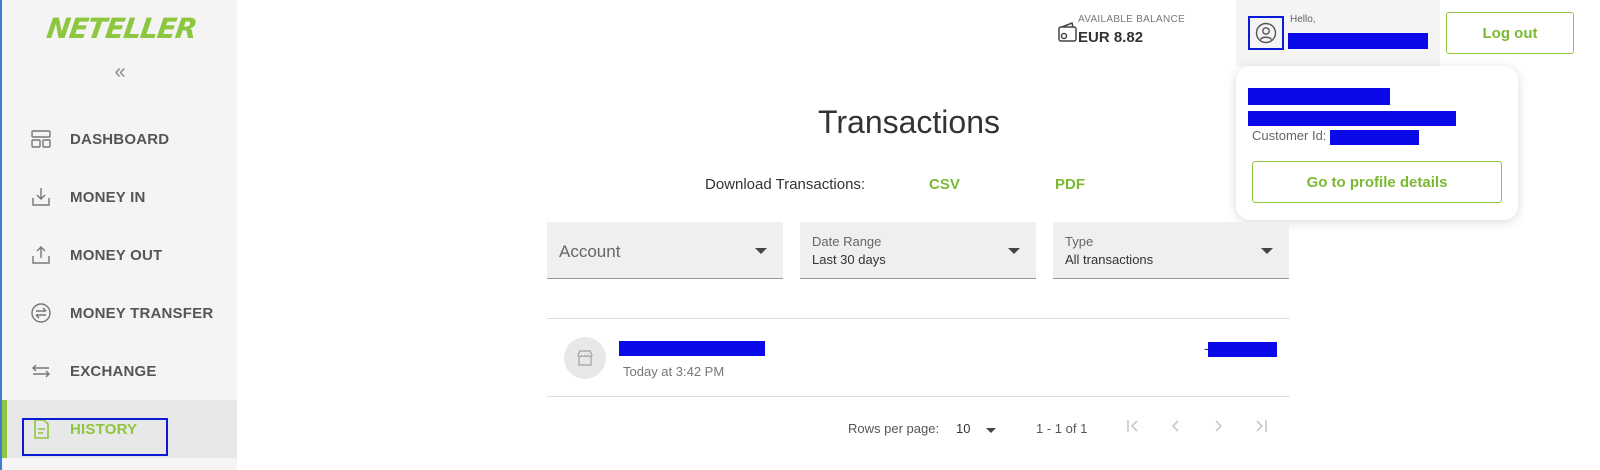 The height and width of the screenshot is (470, 1600). Describe the element at coordinates (847, 241) in the screenshot. I see `date-range-label: Date Range` at that location.